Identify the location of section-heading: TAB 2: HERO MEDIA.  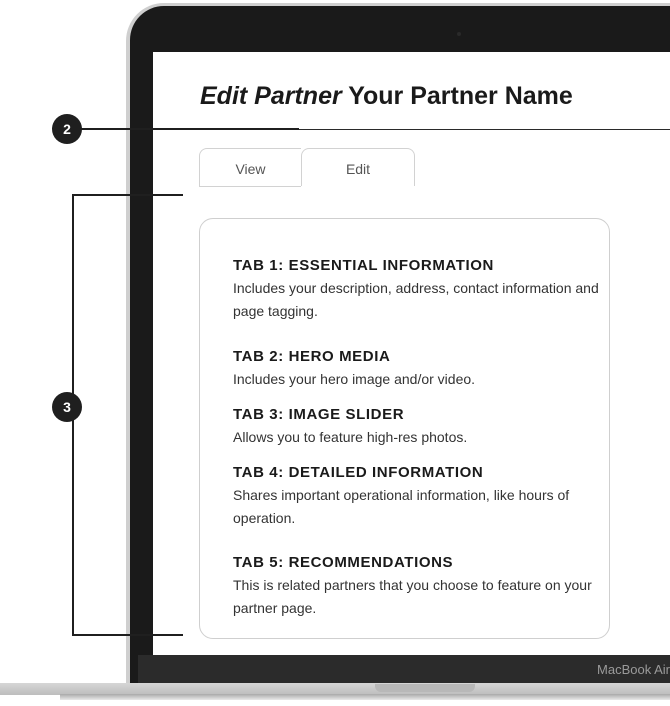
(312, 356).